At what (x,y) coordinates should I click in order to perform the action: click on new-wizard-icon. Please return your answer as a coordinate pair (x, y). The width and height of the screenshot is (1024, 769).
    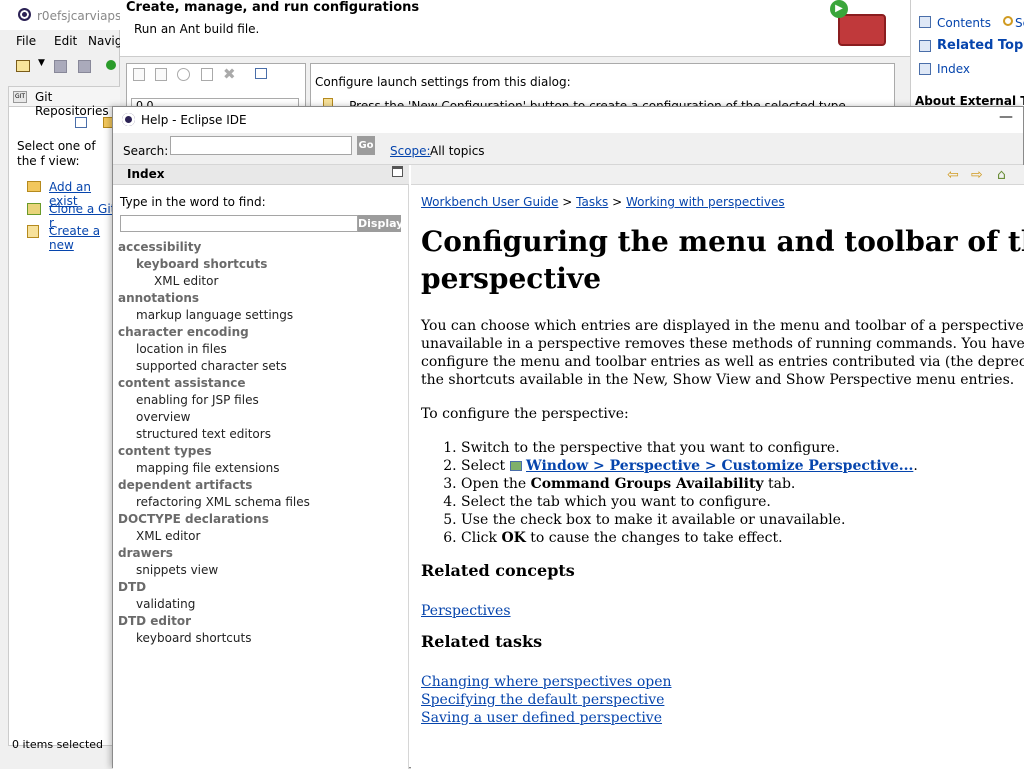
    Looking at the image, I should click on (23, 66).